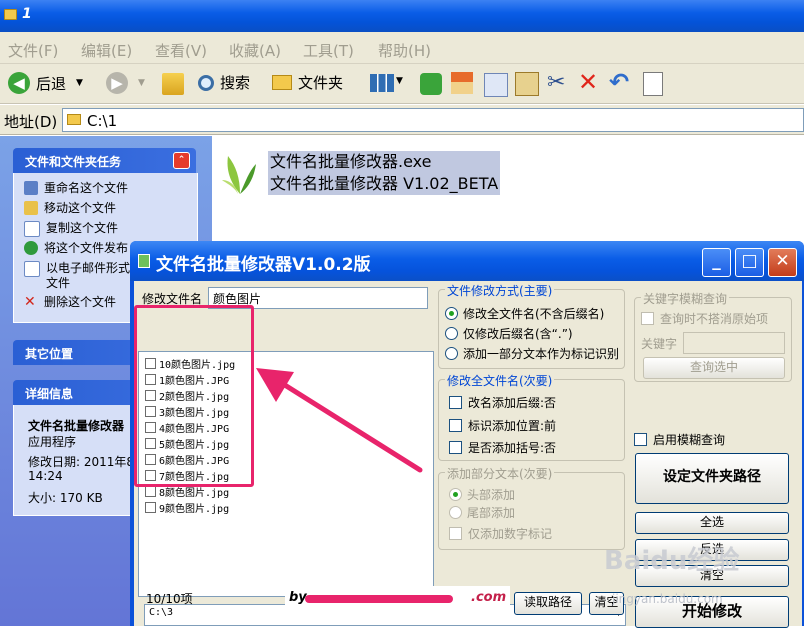 This screenshot has height=628, width=804. What do you see at coordinates (328, 50) in the screenshot?
I see `menu-tools: 工具(T)` at bounding box center [328, 50].